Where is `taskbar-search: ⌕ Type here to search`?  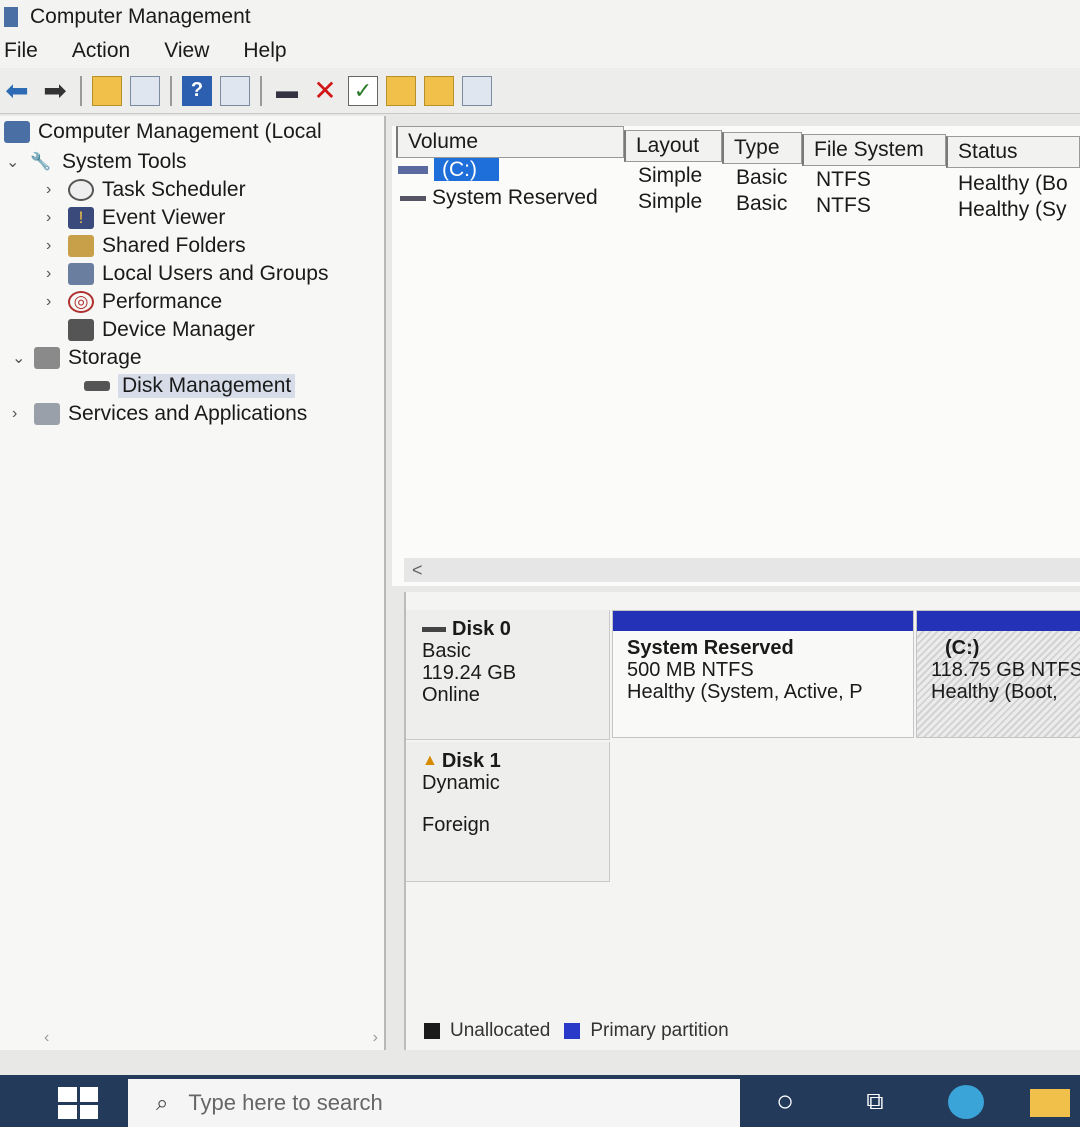 taskbar-search: ⌕ Type here to search is located at coordinates (434, 1103).